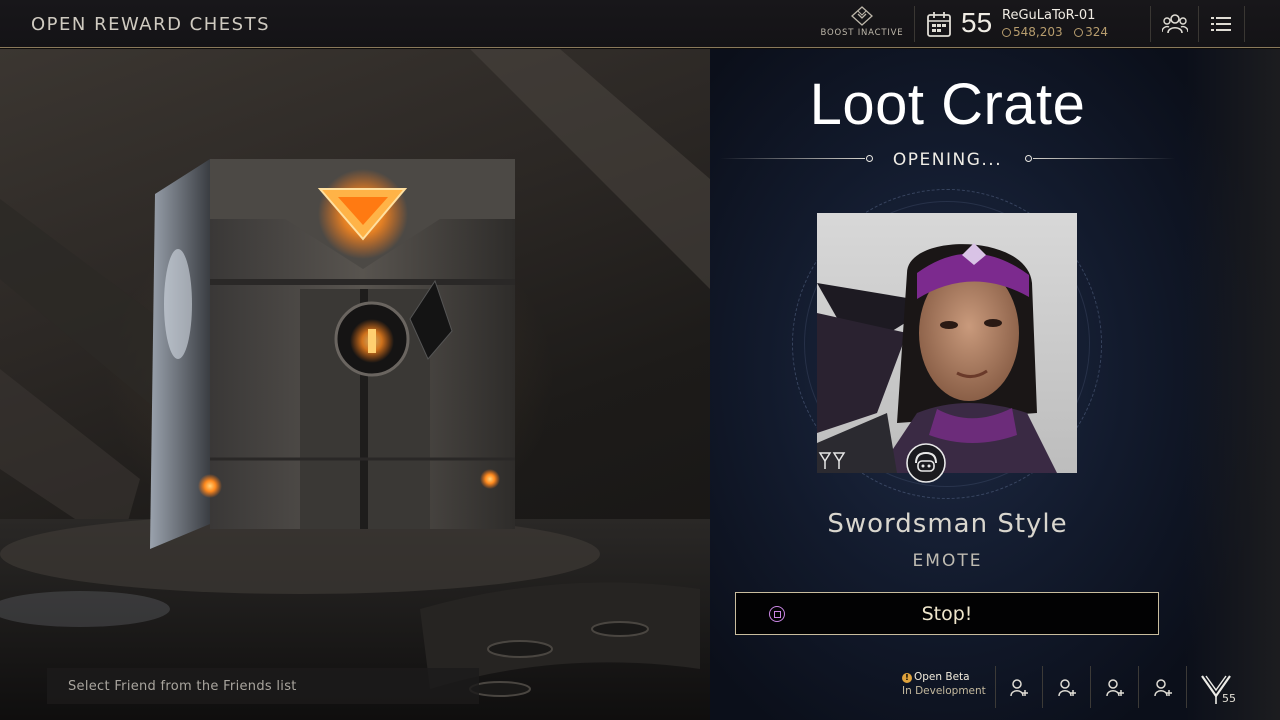 This screenshot has height=720, width=1280. I want to click on reward-type: EMOTE, so click(947, 561).